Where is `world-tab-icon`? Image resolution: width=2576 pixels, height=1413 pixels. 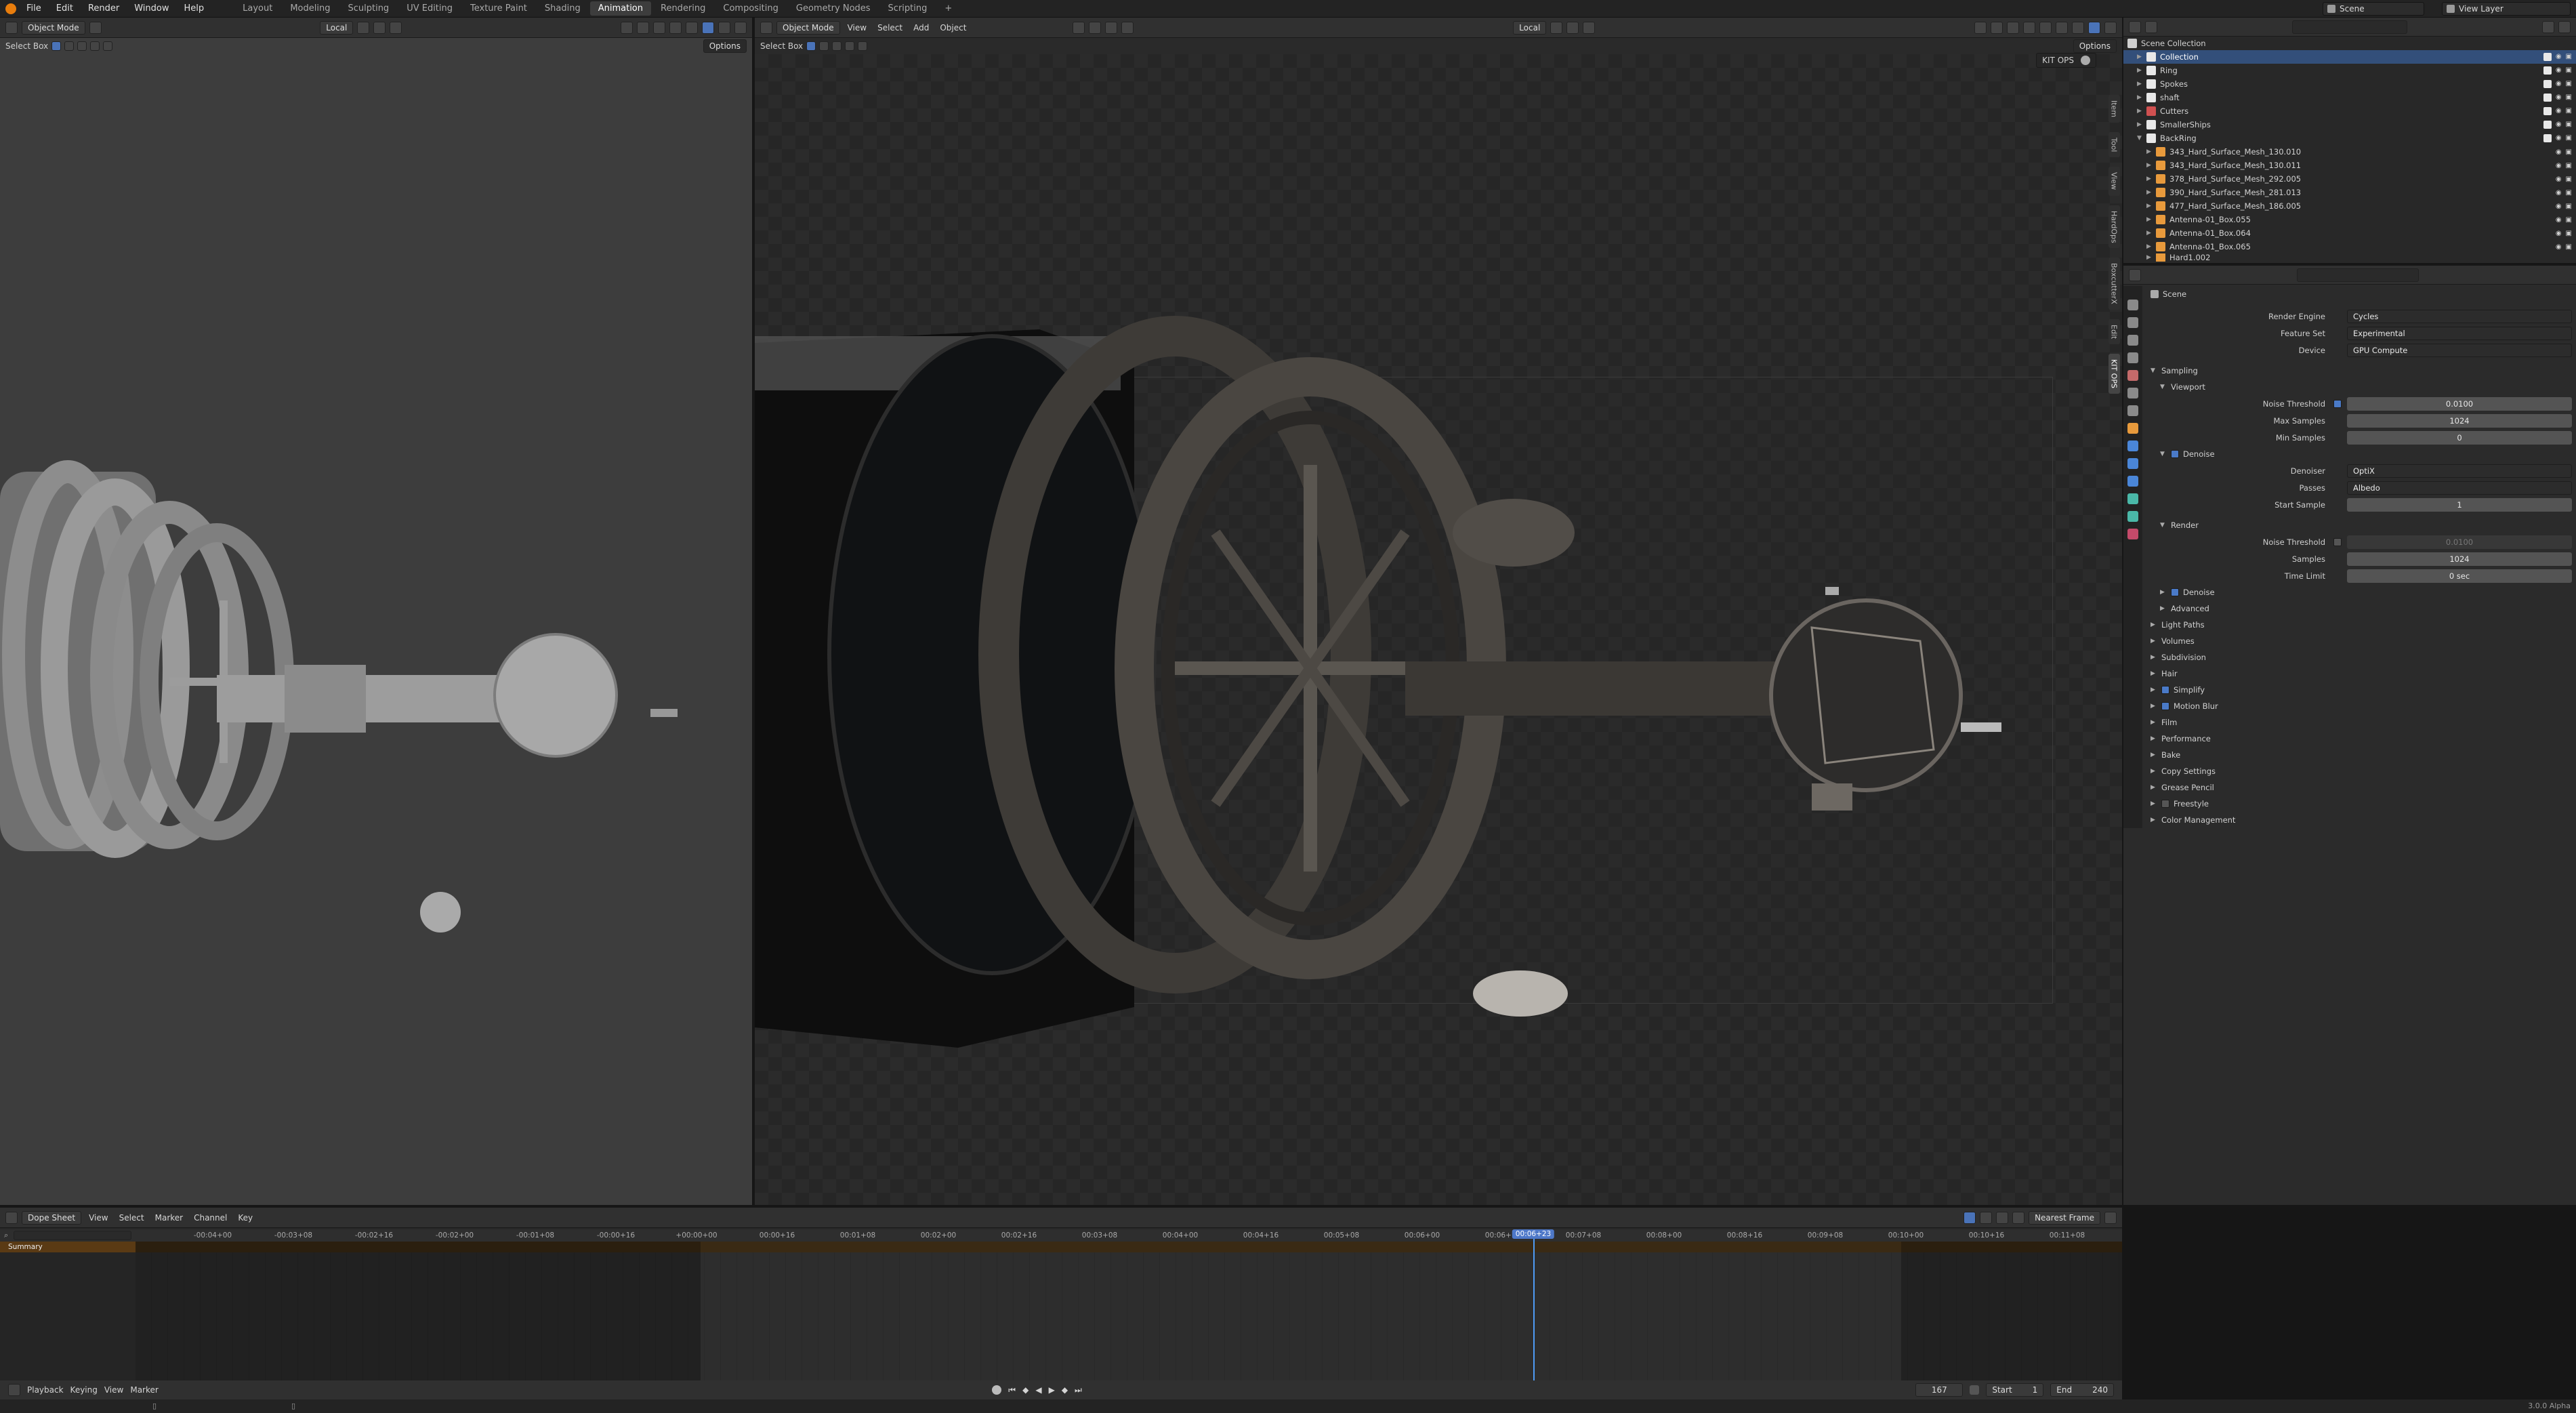
world-tab-icon is located at coordinates (2132, 393).